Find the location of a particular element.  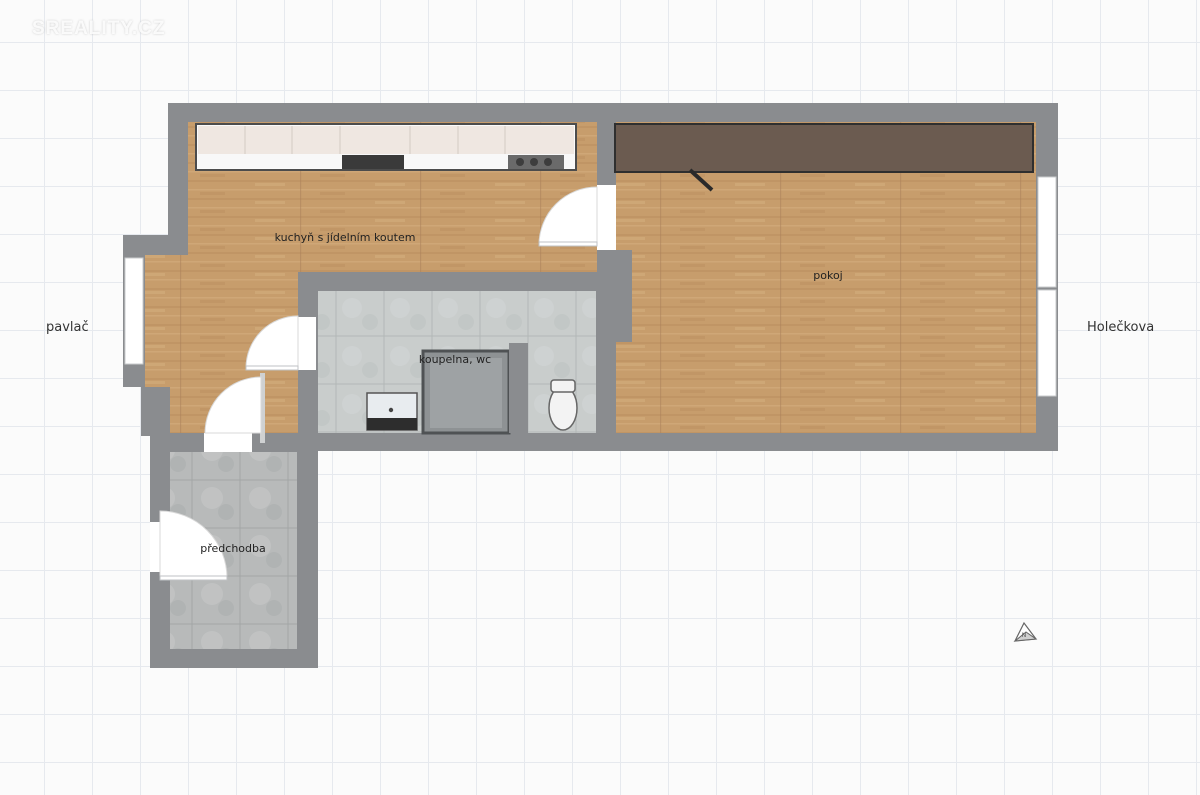

north-arrow-icon: N is located at coordinates (1025, 631).